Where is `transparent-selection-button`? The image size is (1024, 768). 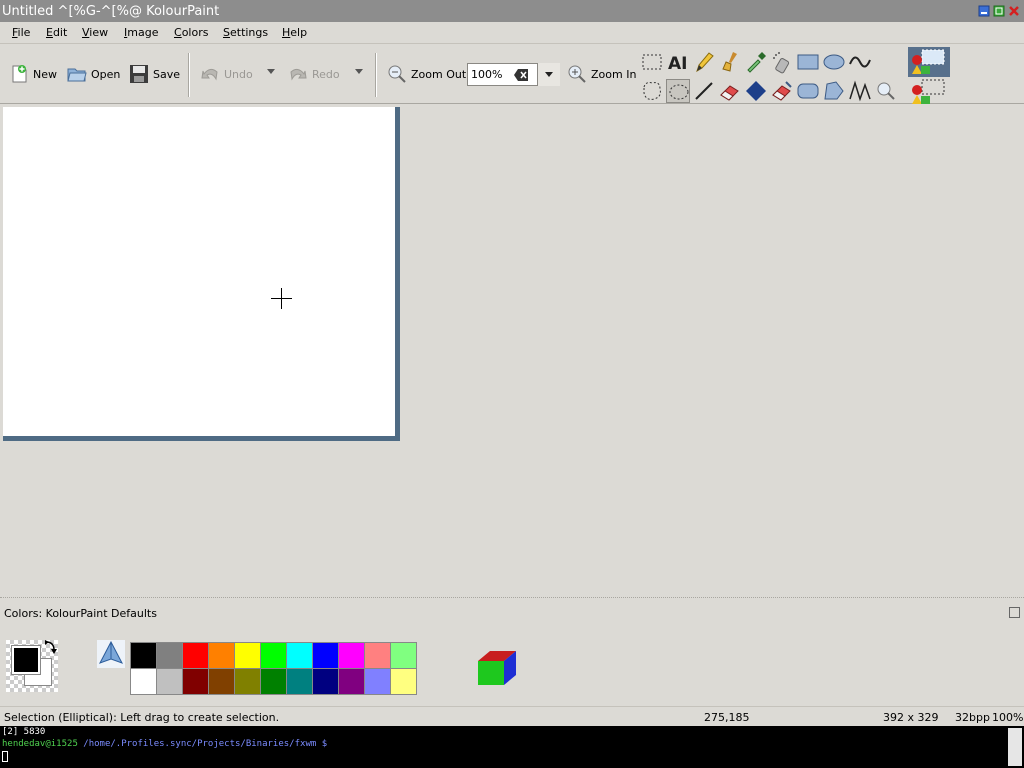 transparent-selection-button is located at coordinates (929, 92).